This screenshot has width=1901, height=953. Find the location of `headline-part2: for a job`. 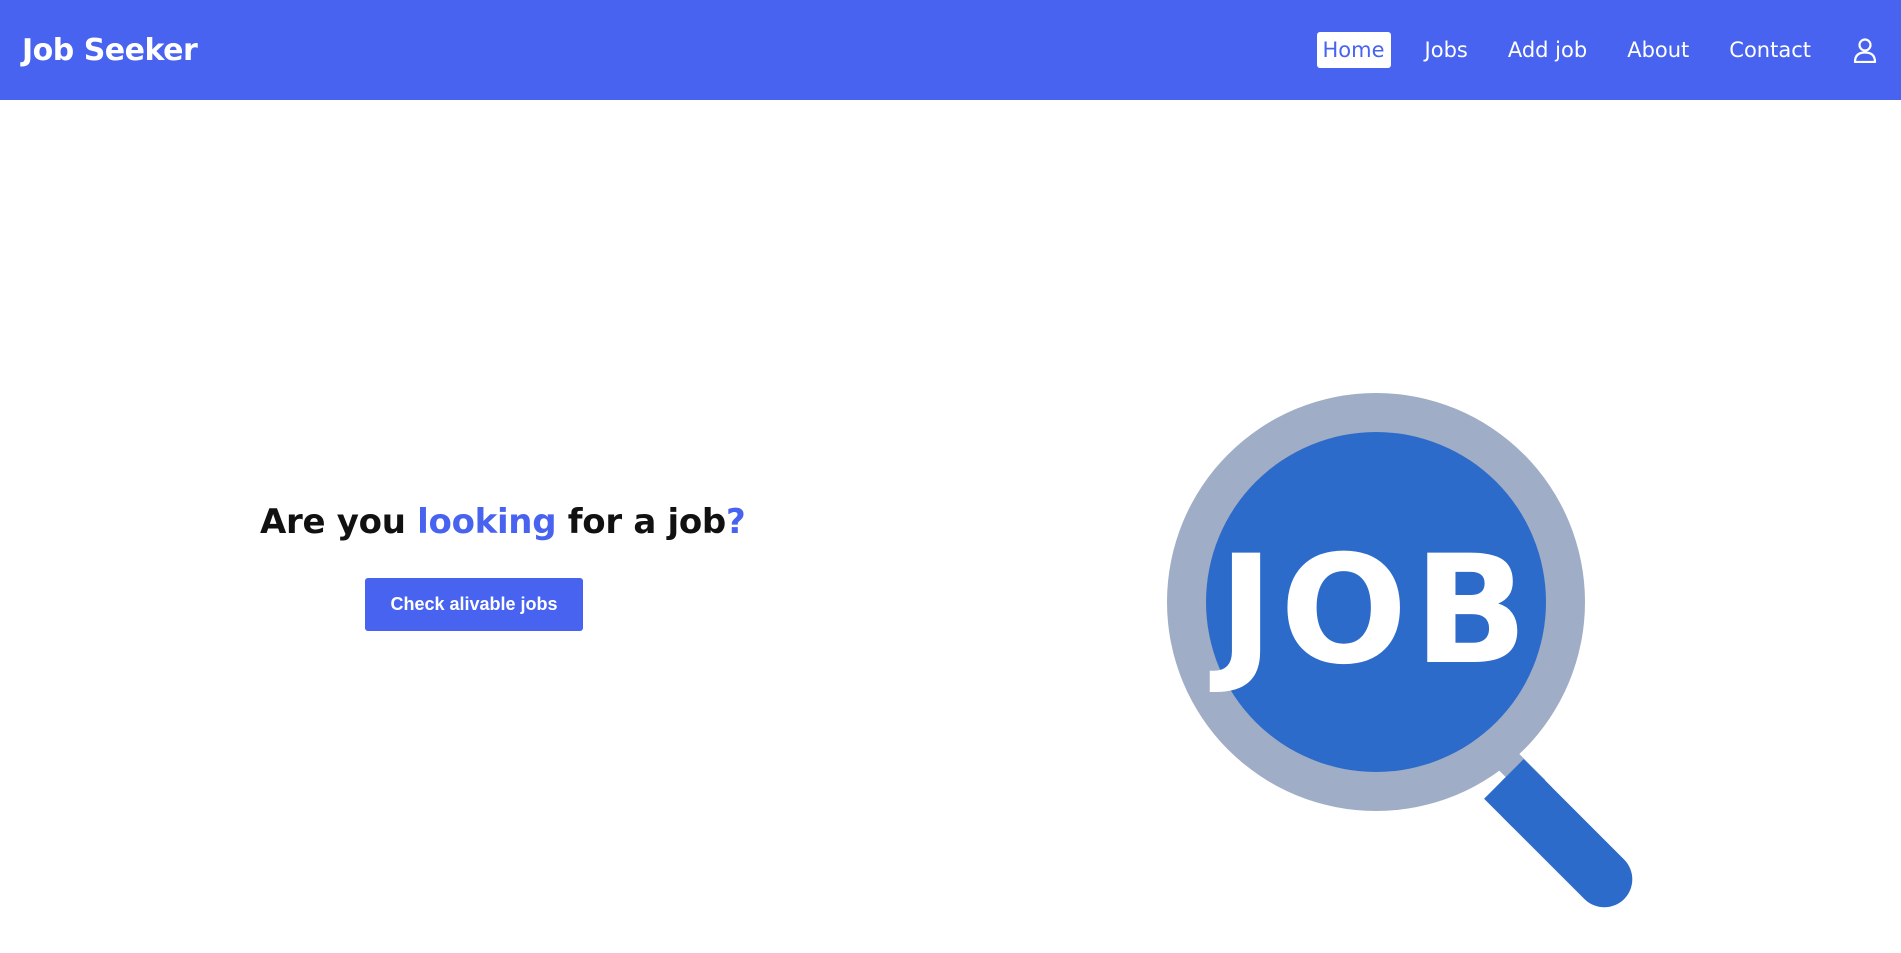

headline-part2: for a job is located at coordinates (641, 522).